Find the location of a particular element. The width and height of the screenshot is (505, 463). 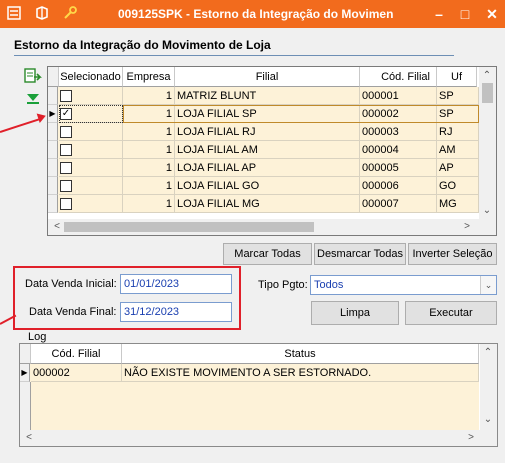

log-cell-cod: 000002 is located at coordinates (76, 373).